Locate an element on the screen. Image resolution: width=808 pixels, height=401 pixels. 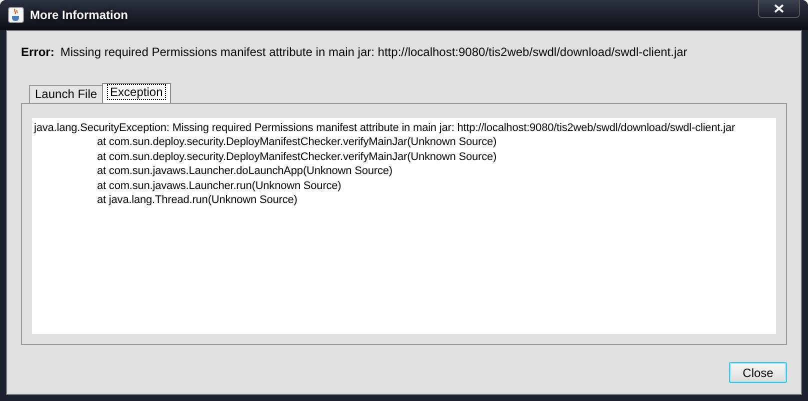
error-message: Missing required Permissions manifest attribute in main jar: http://localhost:9080/tis2web/swdl/download/swdl-client.jar is located at coordinates (374, 52).